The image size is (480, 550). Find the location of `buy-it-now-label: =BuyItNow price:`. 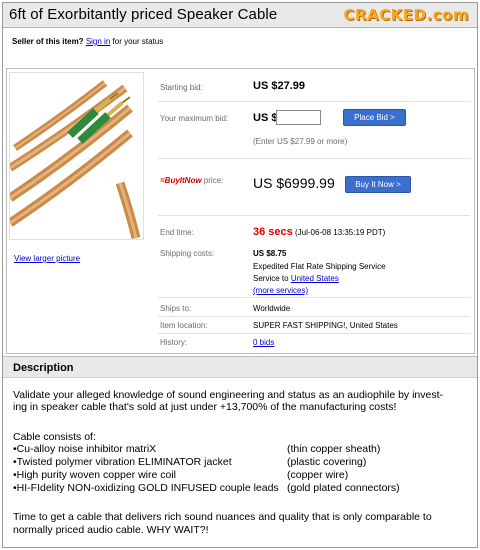

buy-it-now-label: =BuyItNow price: is located at coordinates (192, 180).